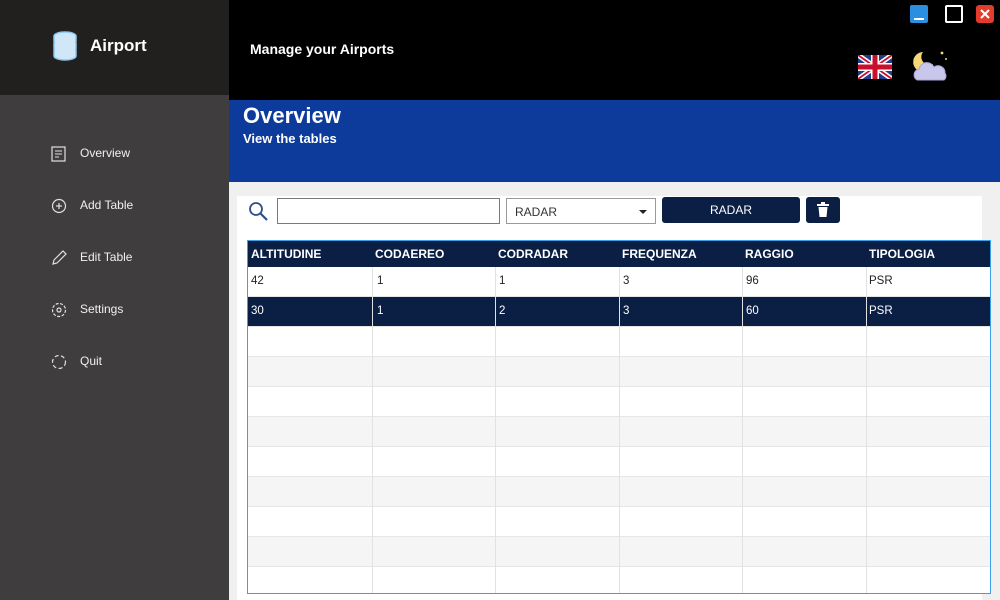  Describe the element at coordinates (409, 254) in the screenshot. I see `column-header: CODAEREO` at that location.